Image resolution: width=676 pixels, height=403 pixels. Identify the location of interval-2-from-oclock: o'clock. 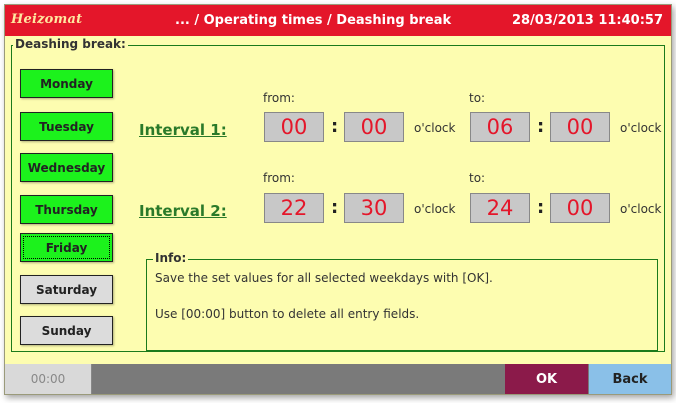
(435, 209).